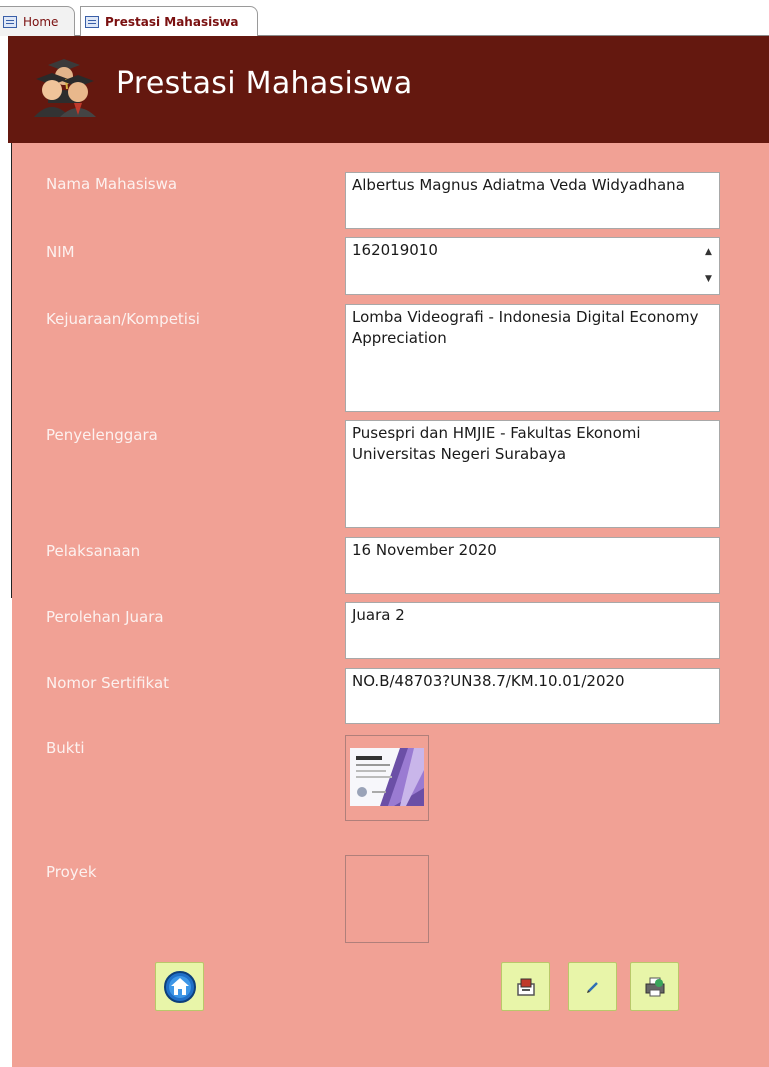  I want to click on nim-field: 162019010 ▲ ▼, so click(532, 266).